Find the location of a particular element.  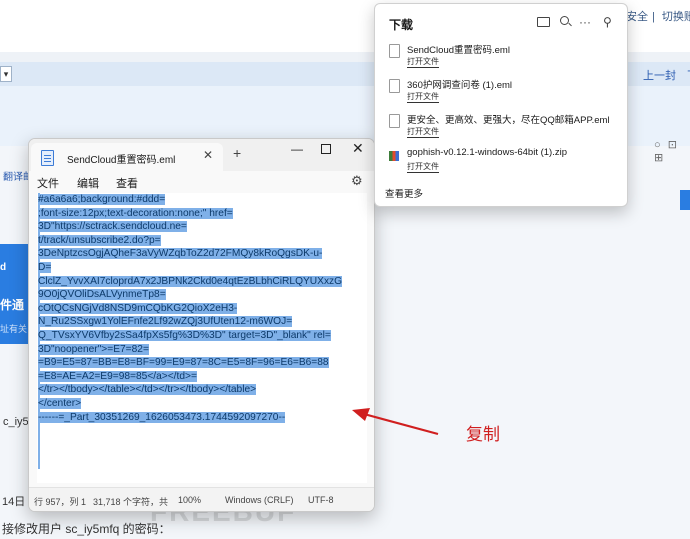

view-more-link: 查看更多 is located at coordinates (404, 193).